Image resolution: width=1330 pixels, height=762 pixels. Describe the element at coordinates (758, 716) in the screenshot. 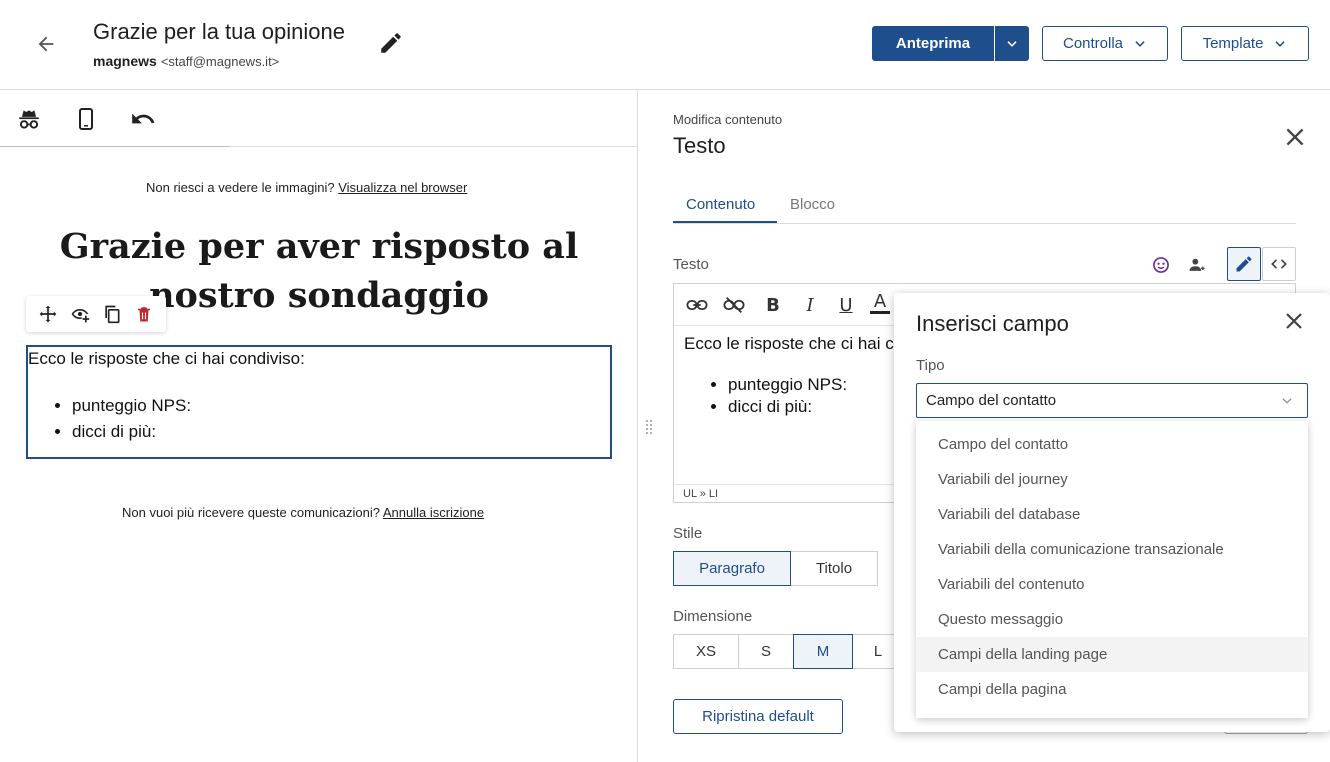

I see `reset-default-button: Ripristina default` at that location.